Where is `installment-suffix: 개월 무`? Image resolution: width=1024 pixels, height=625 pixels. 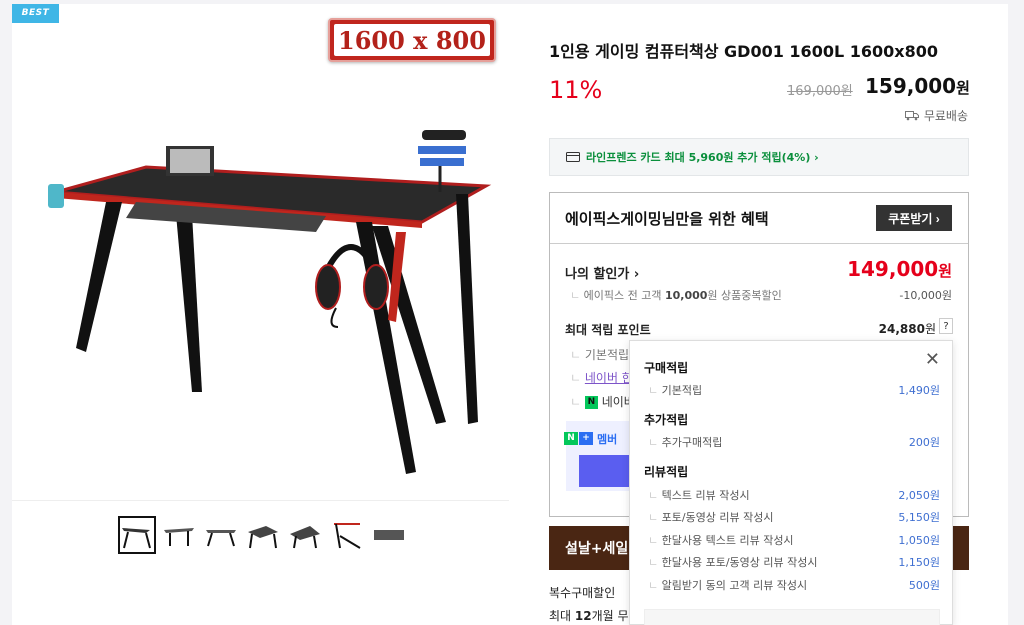 installment-suffix: 개월 무 is located at coordinates (610, 616).